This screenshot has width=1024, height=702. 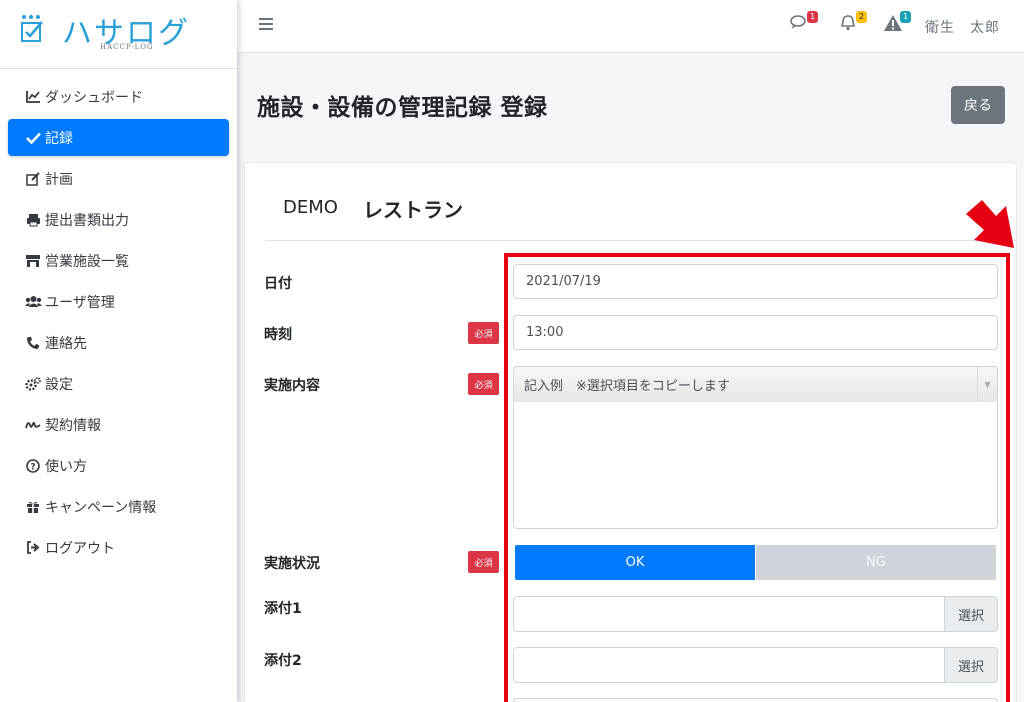 What do you see at coordinates (755, 614) in the screenshot?
I see `attach1-file-input: 選択` at bounding box center [755, 614].